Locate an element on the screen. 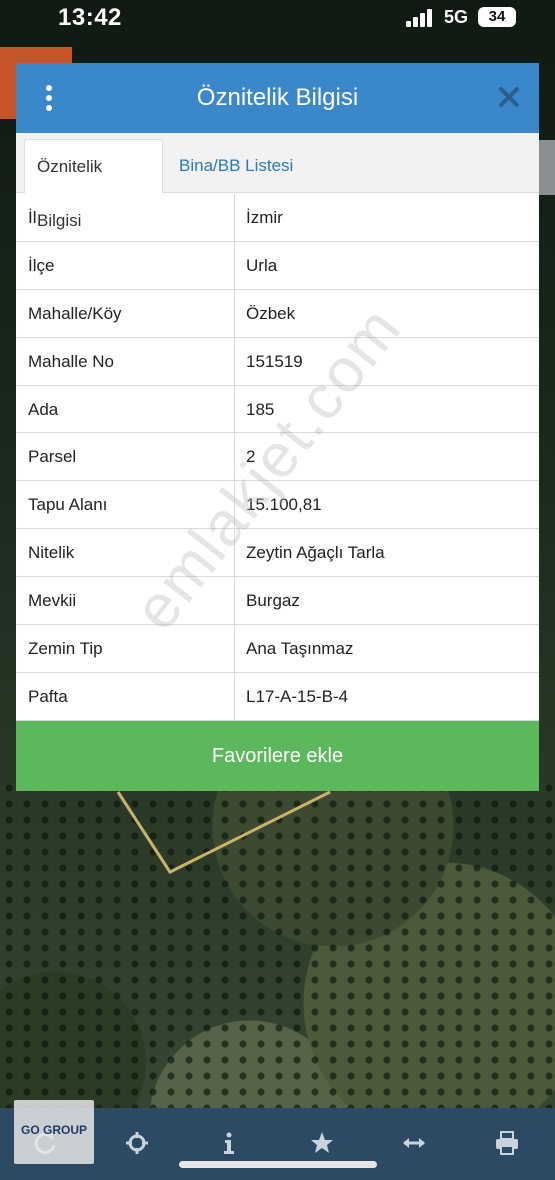 Image resolution: width=555 pixels, height=1180 pixels. network-label: 5G is located at coordinates (456, 17).